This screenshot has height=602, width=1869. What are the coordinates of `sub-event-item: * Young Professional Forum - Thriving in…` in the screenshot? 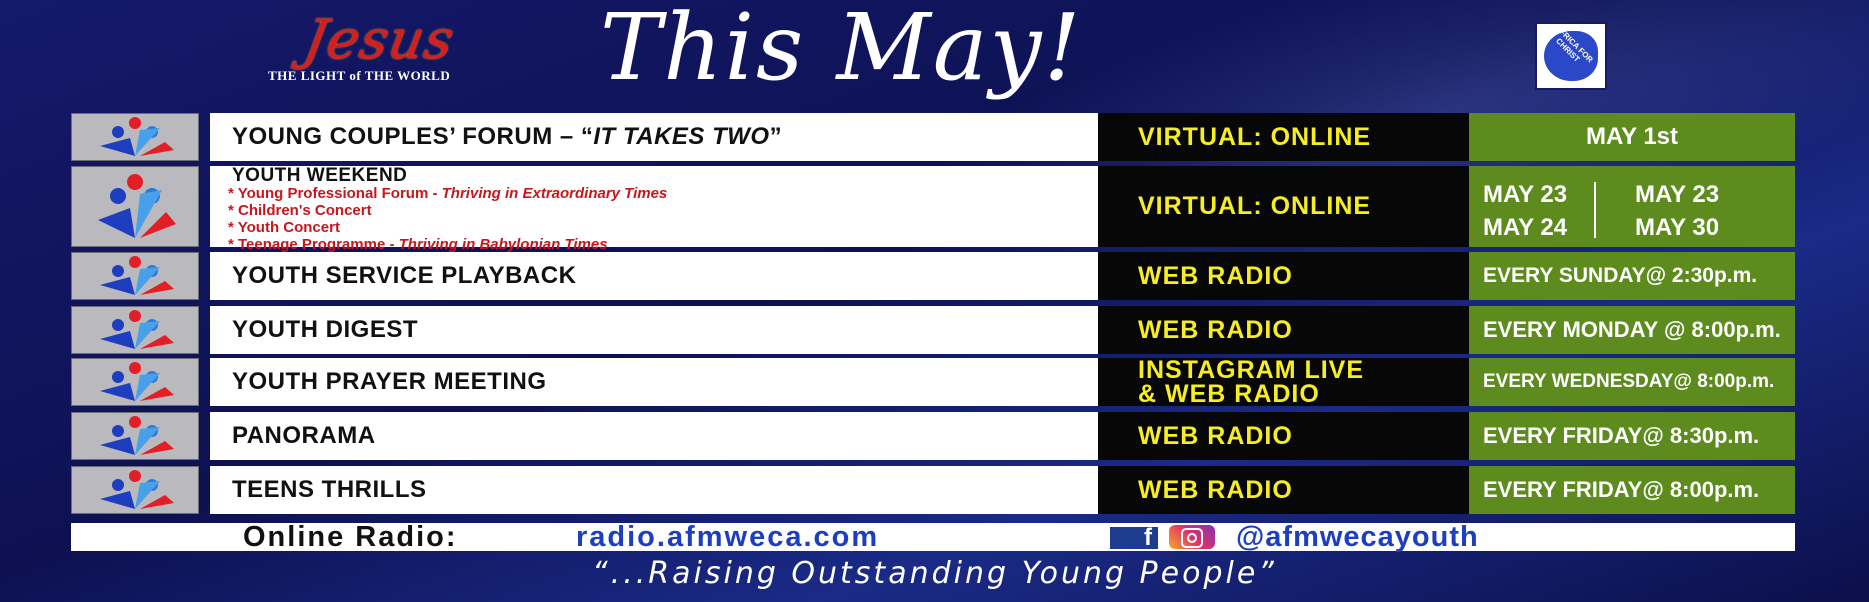 It's located at (448, 193).